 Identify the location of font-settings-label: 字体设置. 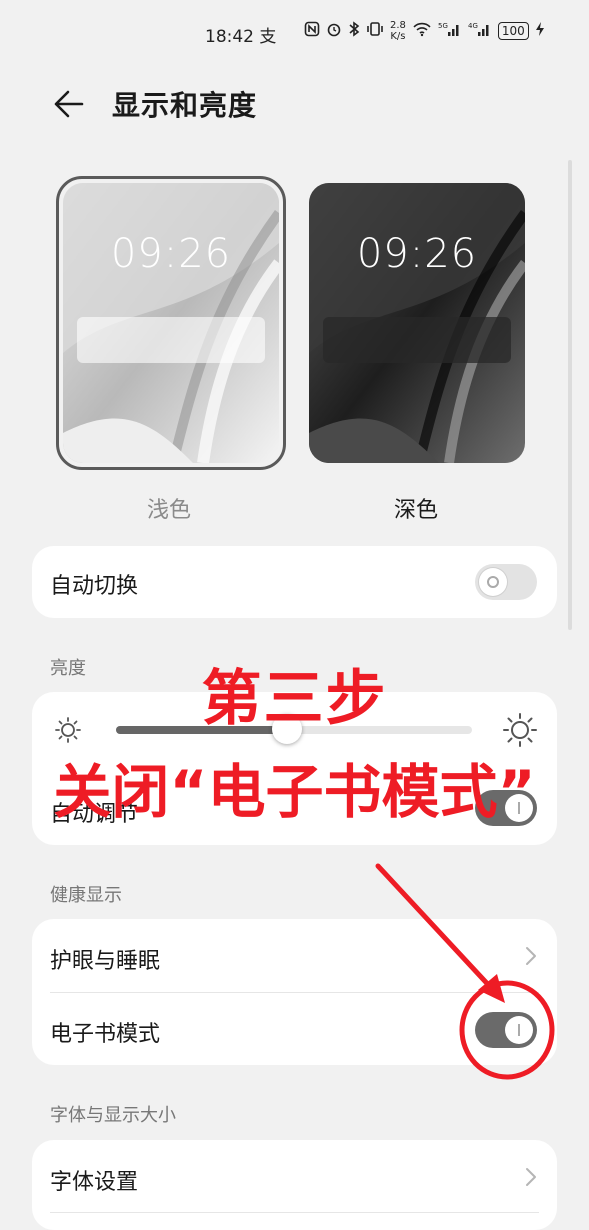
(94, 1182).